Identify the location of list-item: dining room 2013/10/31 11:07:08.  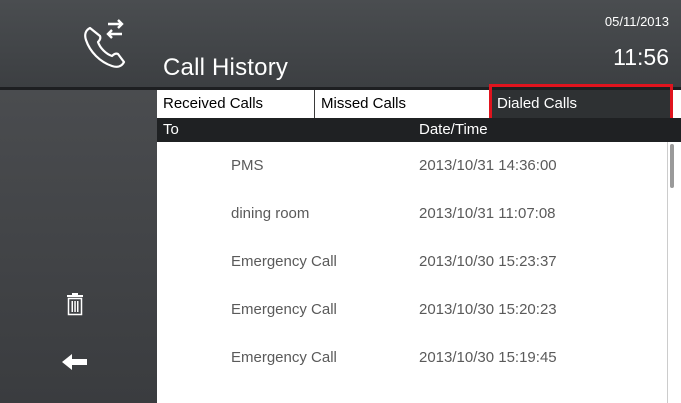
(412, 214).